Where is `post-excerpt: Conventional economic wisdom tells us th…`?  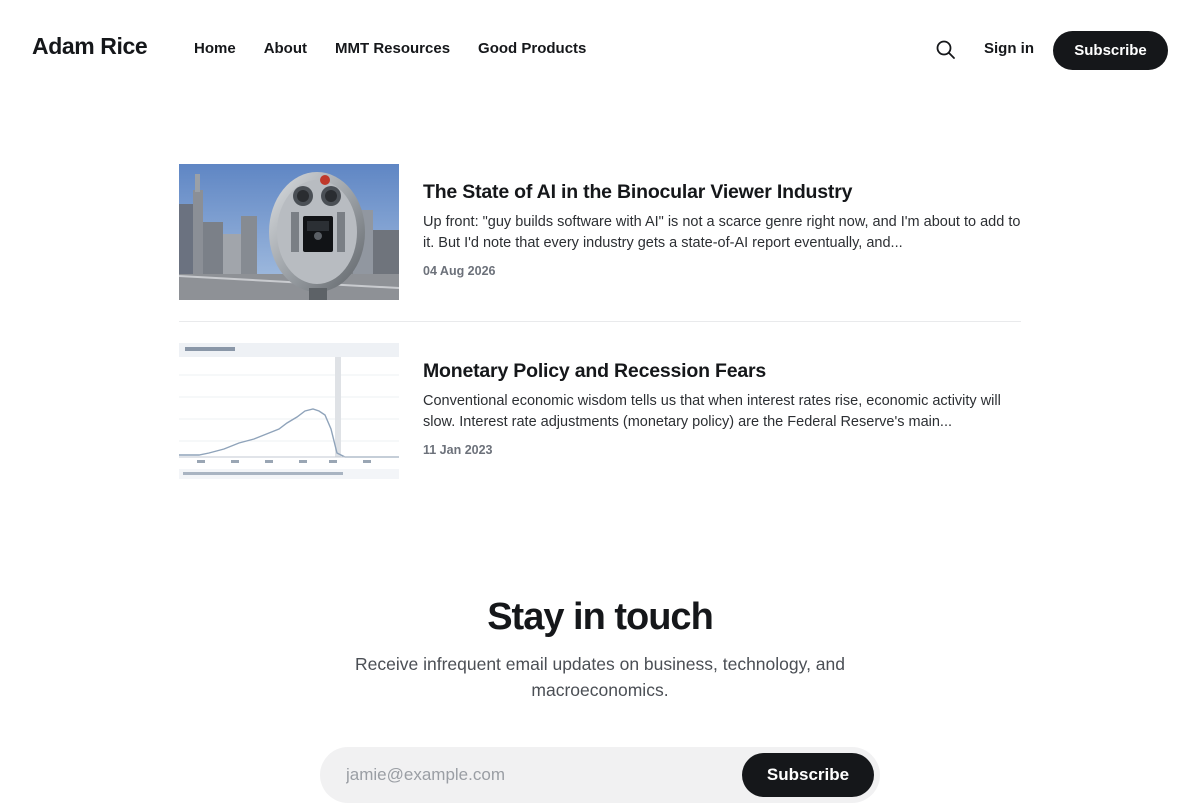
post-excerpt: Conventional economic wisdom tells us th… is located at coordinates (712, 411).